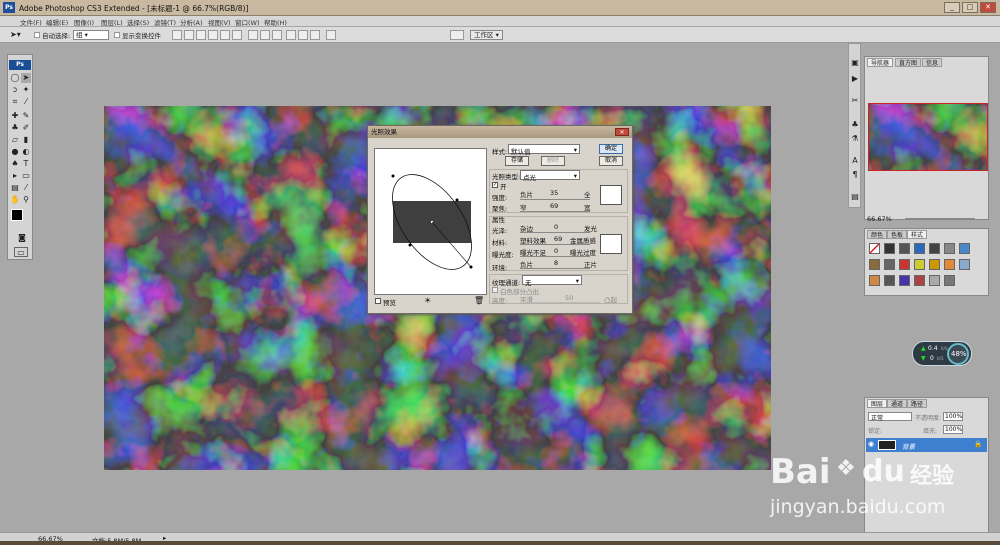 The width and height of the screenshot is (1000, 545). Describe the element at coordinates (91, 35) in the screenshot. I see `auto-select-dropdown: 组 ▾` at that location.